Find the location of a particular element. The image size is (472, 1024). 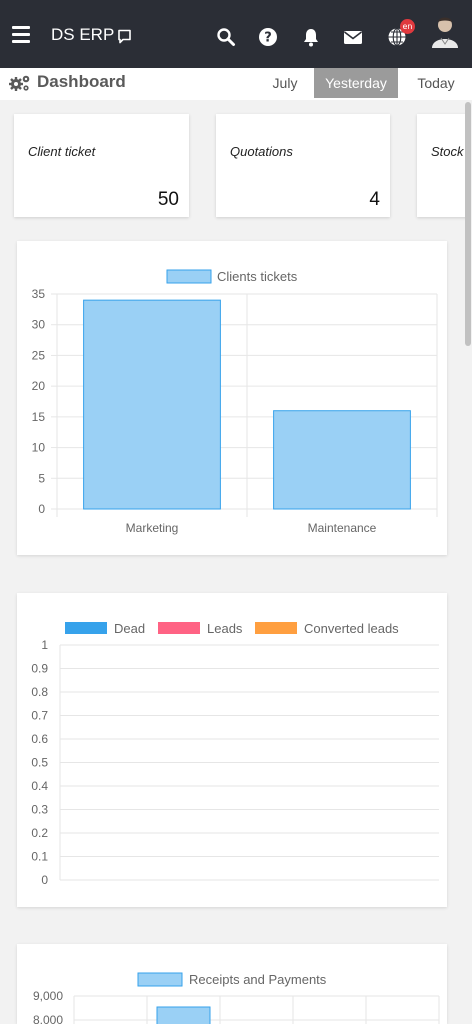

x-tick-label: Maintenance is located at coordinates (342, 528).